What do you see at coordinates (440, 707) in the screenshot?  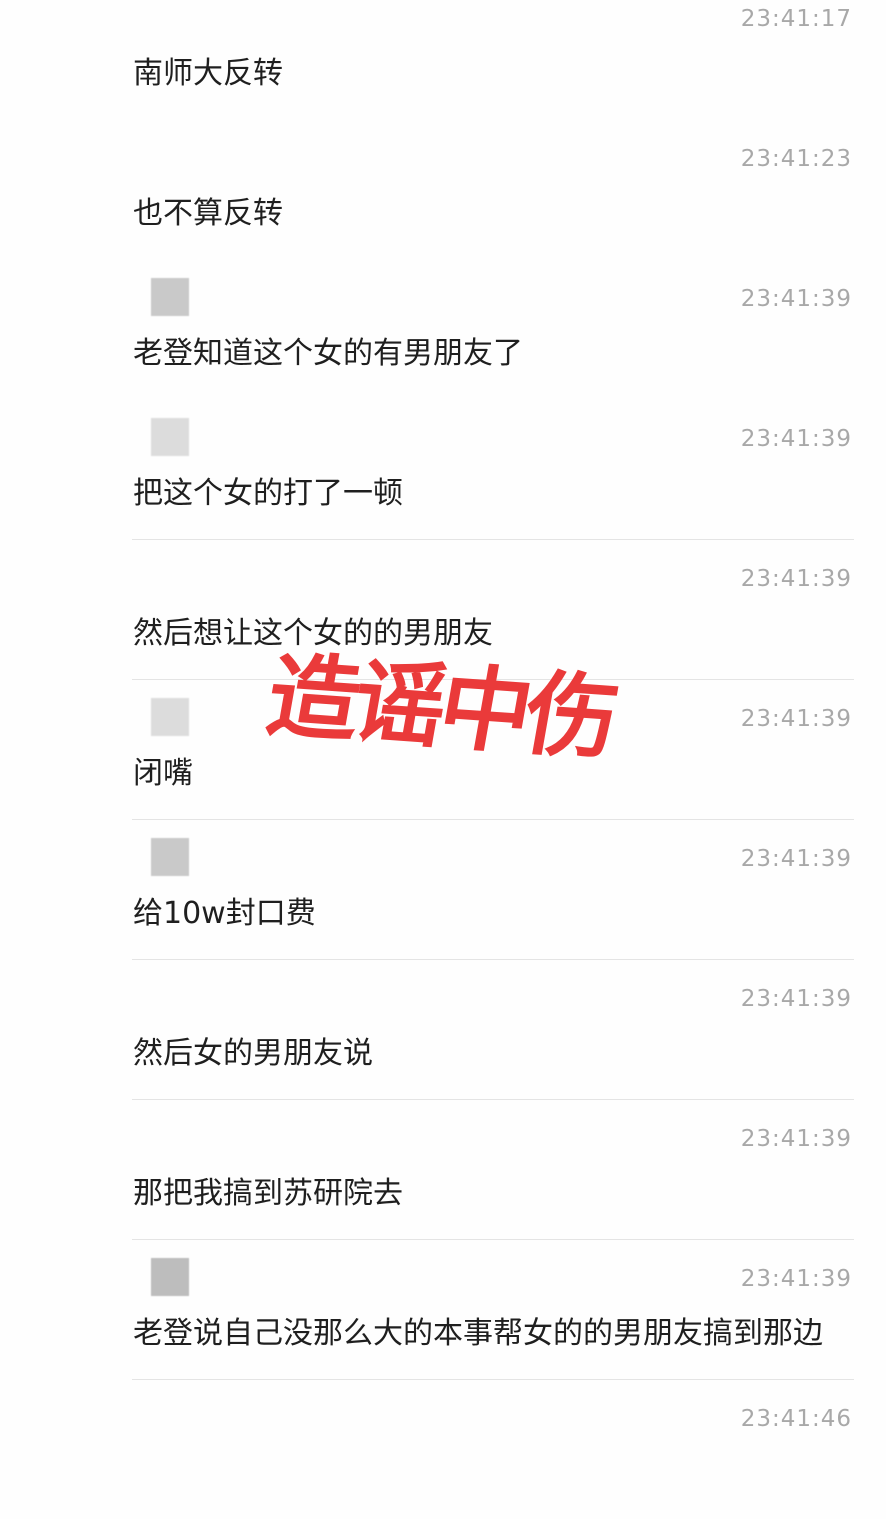 I see `overlay-stamp-text: 造谣中伤` at bounding box center [440, 707].